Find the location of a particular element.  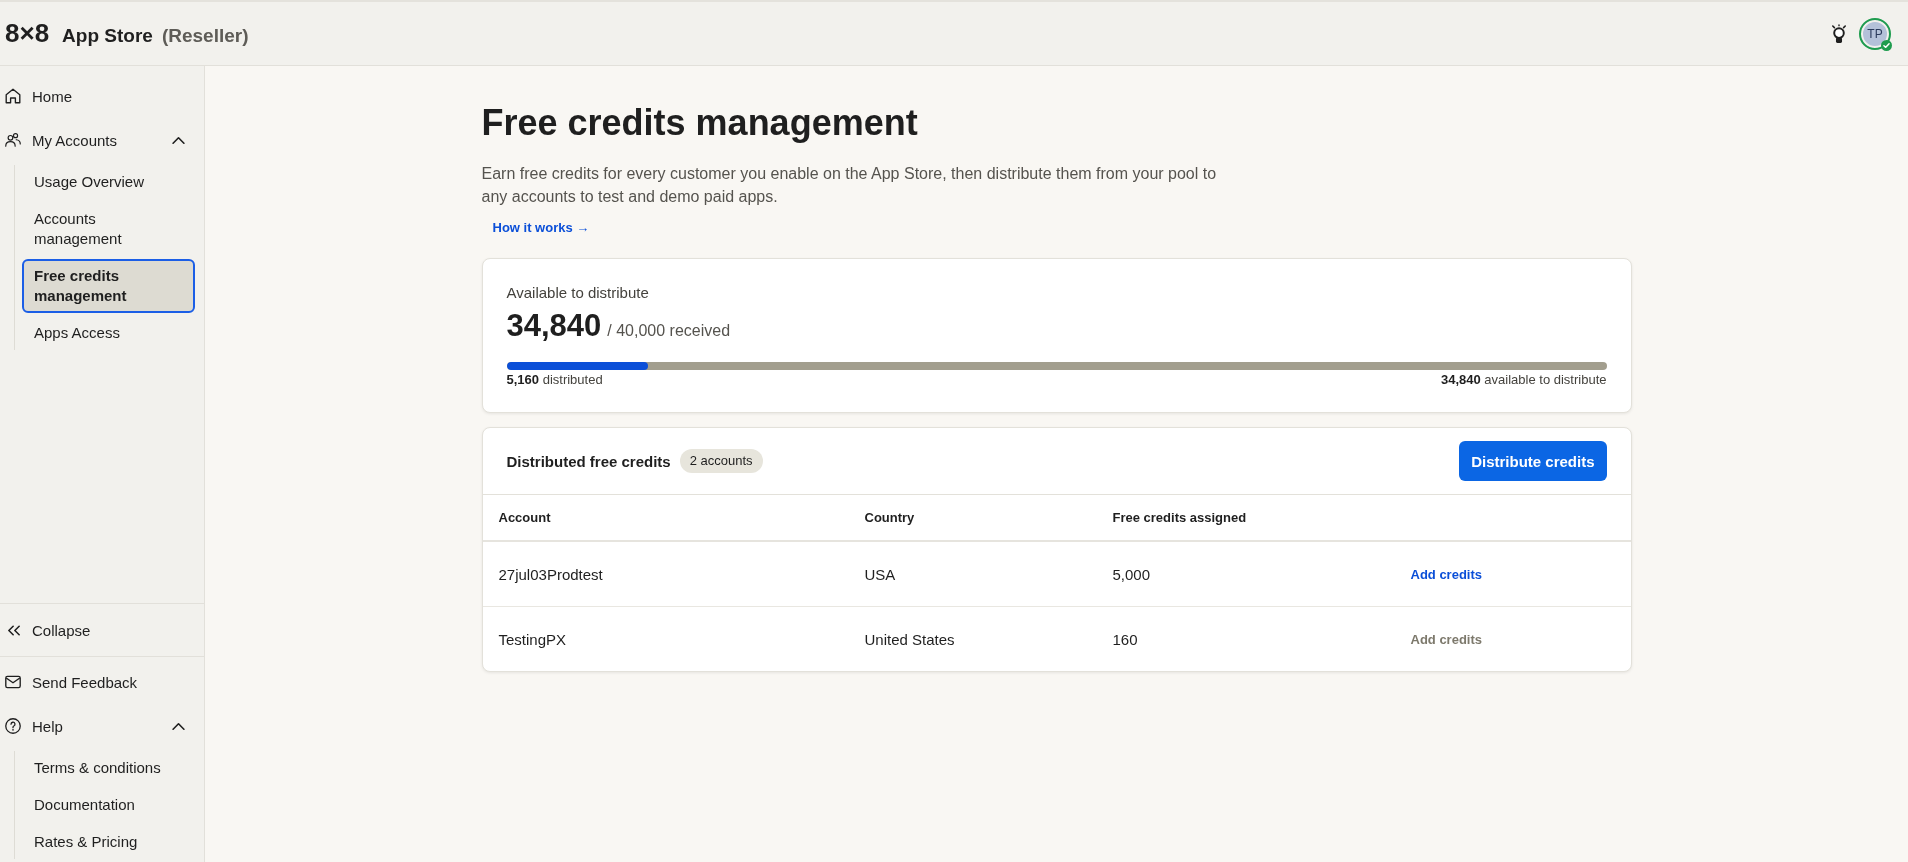

page-description: Earn free credits for every customer you enable on the App Store, then distribute them from your pool to any accounts to test and demo paid apps. is located at coordinates (849, 185).